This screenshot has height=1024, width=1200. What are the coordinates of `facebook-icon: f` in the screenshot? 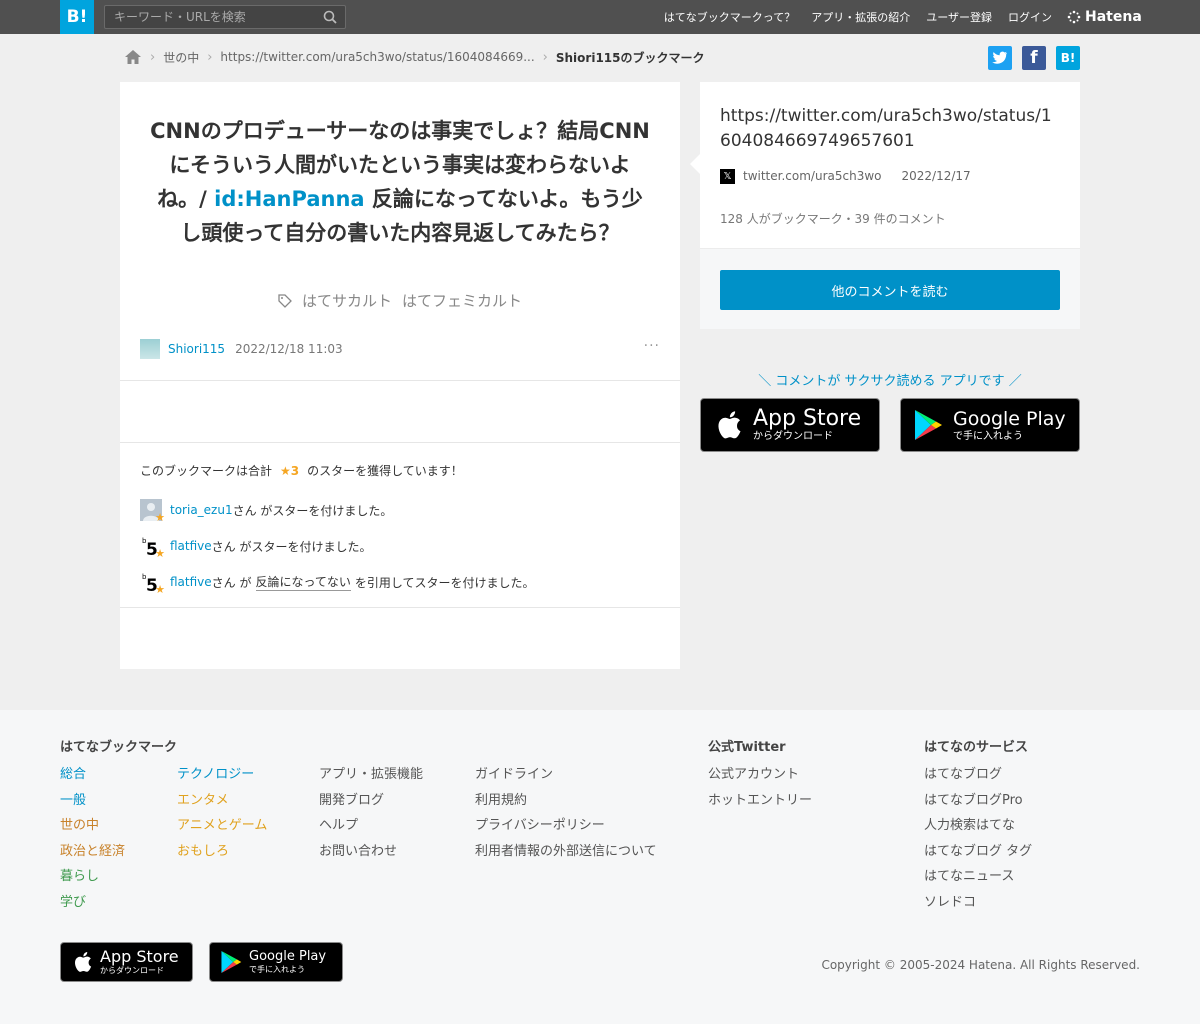 It's located at (1034, 58).